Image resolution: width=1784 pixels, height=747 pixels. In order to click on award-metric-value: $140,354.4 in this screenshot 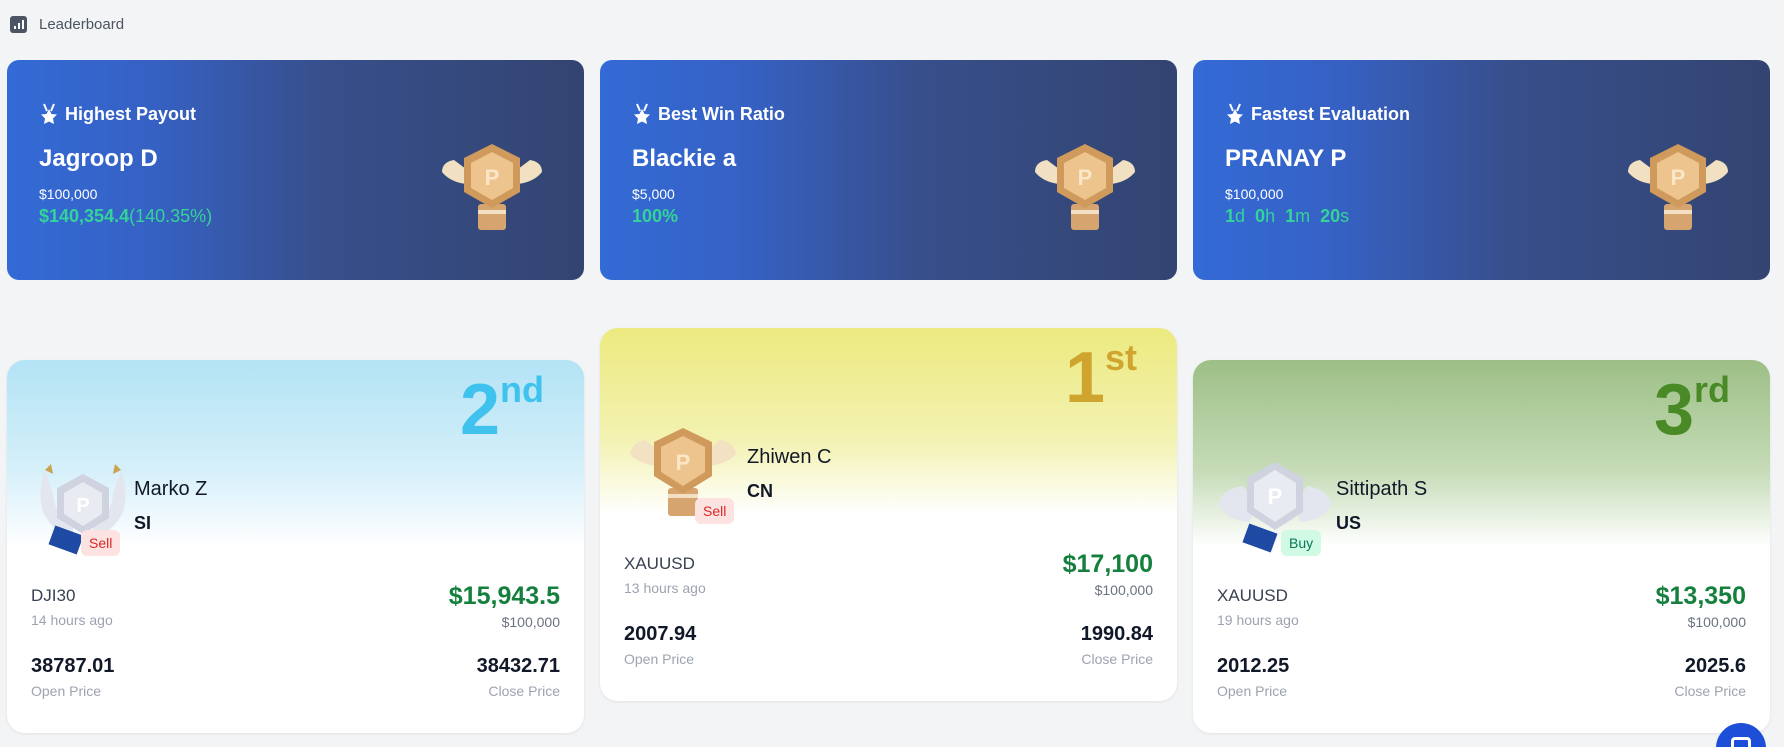, I will do `click(84, 216)`.